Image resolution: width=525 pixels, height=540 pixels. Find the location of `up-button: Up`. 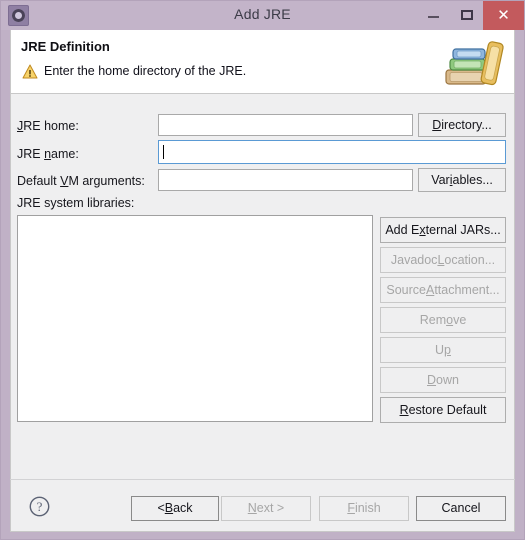

up-button: Up is located at coordinates (443, 350).